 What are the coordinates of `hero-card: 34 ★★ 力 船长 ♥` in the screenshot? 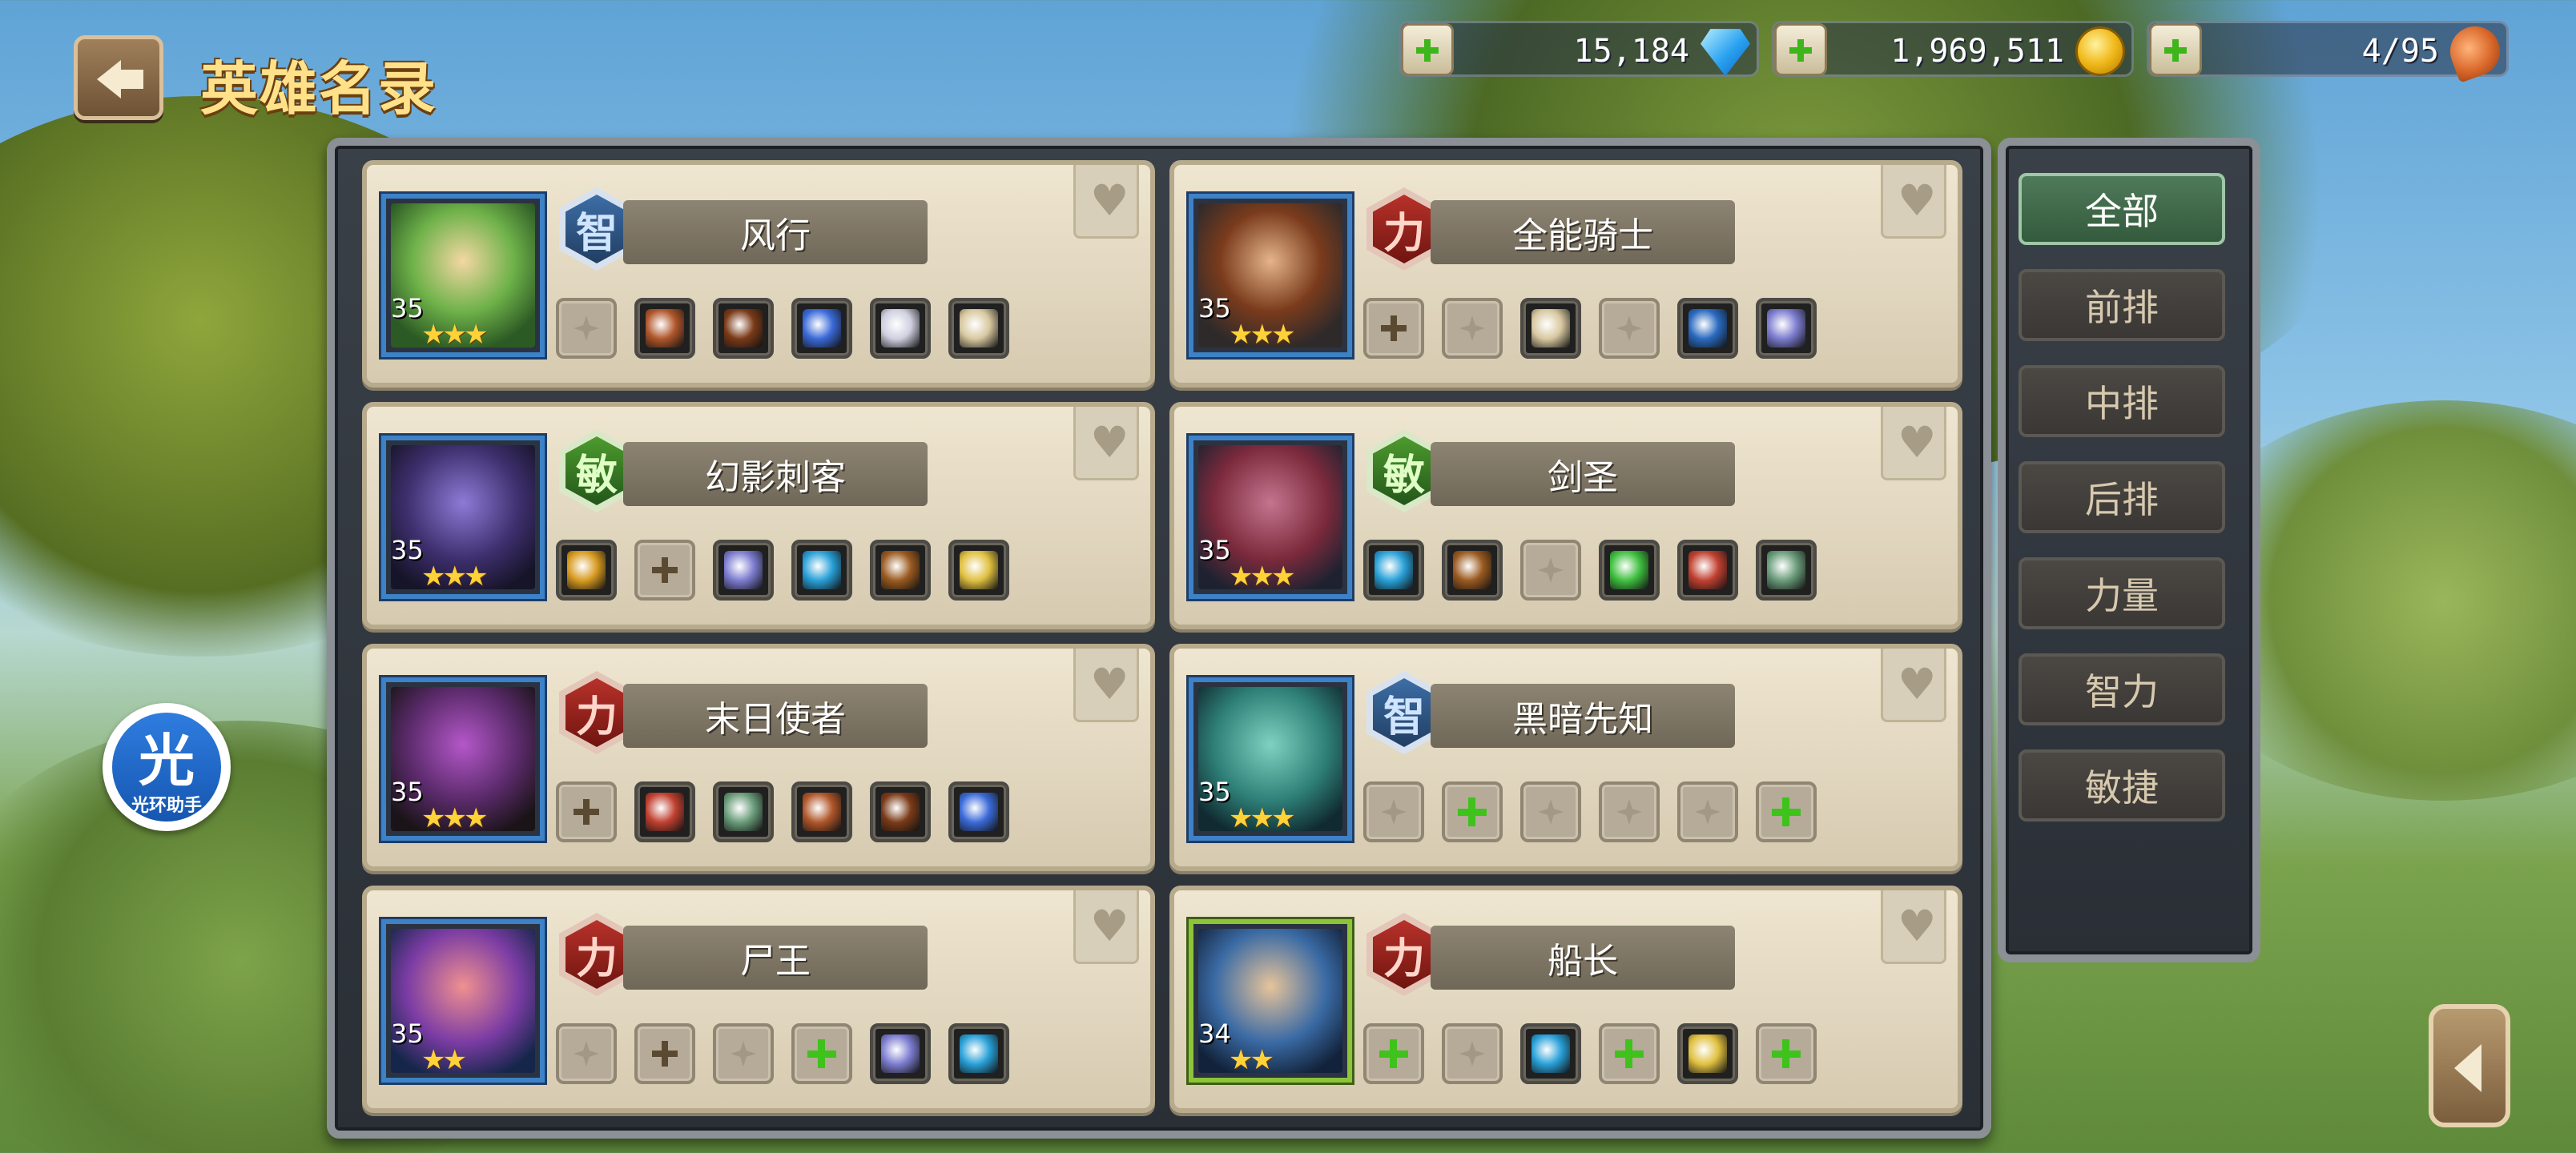 It's located at (1566, 999).